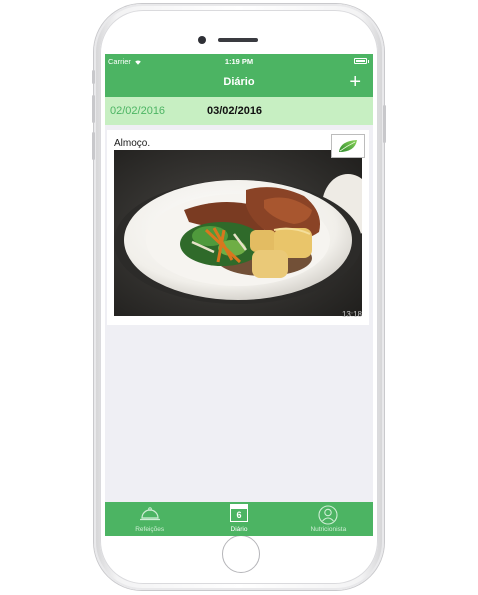  What do you see at coordinates (328, 515) in the screenshot?
I see `person-icon` at bounding box center [328, 515].